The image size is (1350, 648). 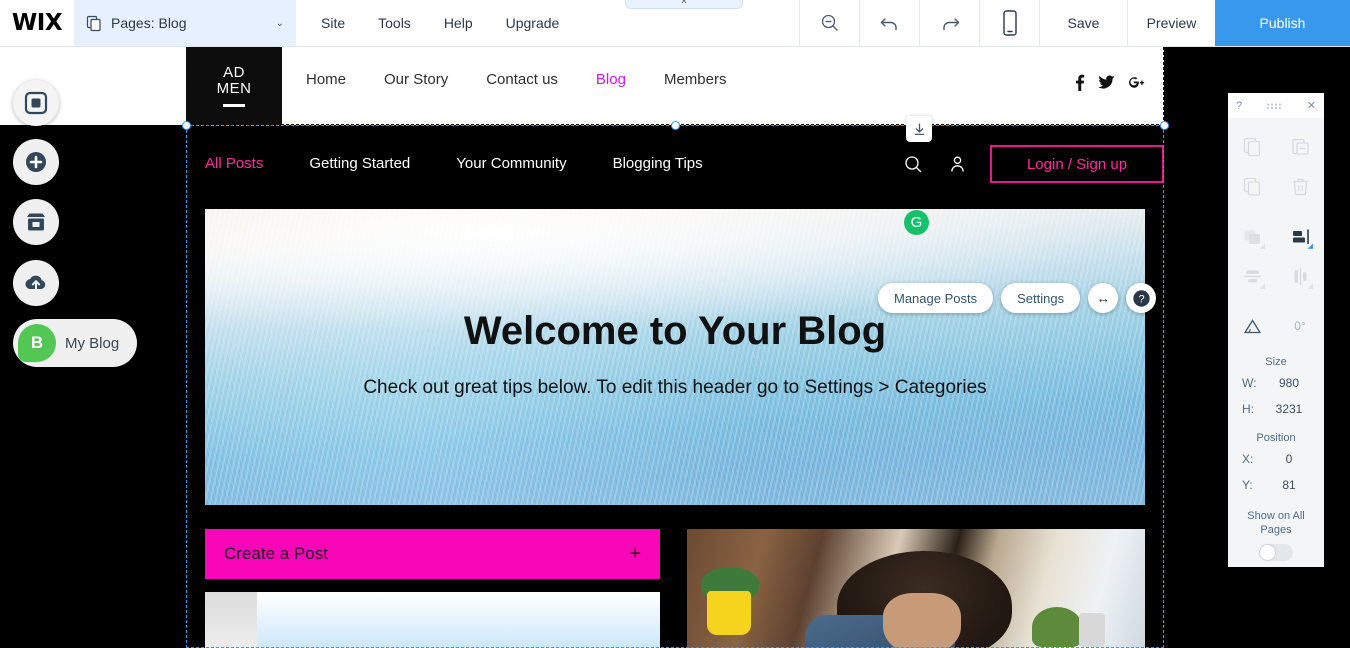 What do you see at coordinates (1276, 459) in the screenshot?
I see `position-x-field: X: 0` at bounding box center [1276, 459].